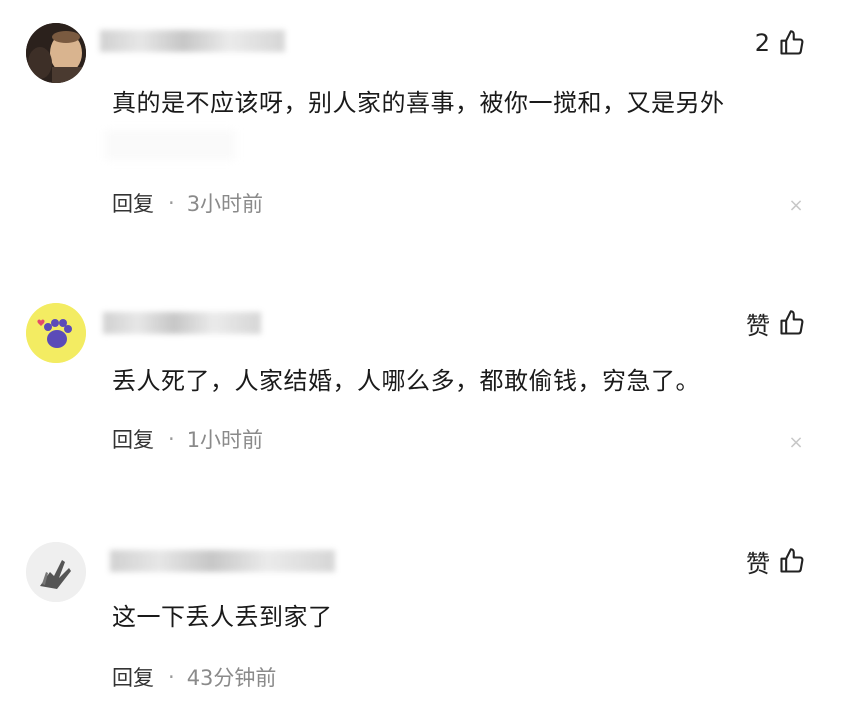  What do you see at coordinates (231, 678) in the screenshot?
I see `comment-time: 43分钟前` at bounding box center [231, 678].